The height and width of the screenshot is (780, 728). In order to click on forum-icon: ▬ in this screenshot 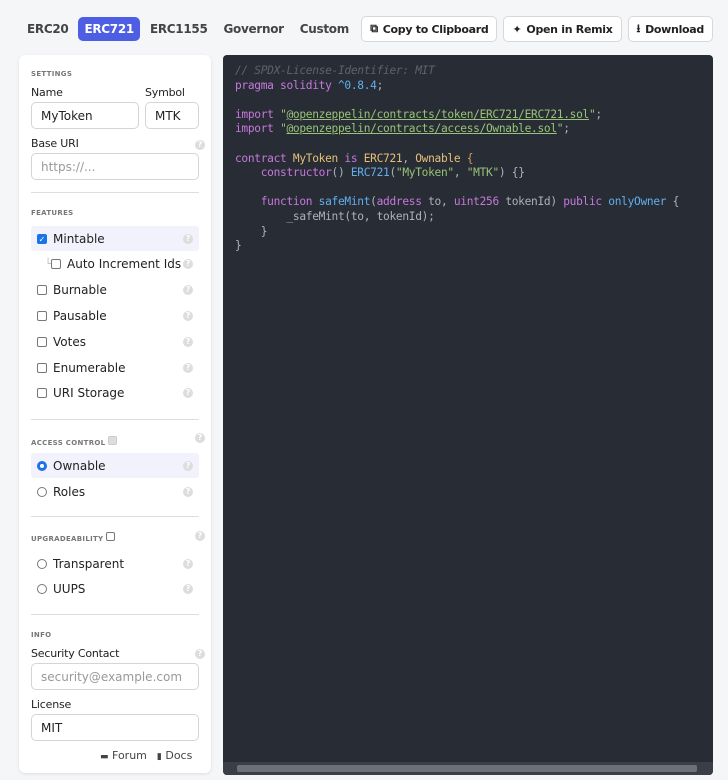, I will do `click(104, 757)`.